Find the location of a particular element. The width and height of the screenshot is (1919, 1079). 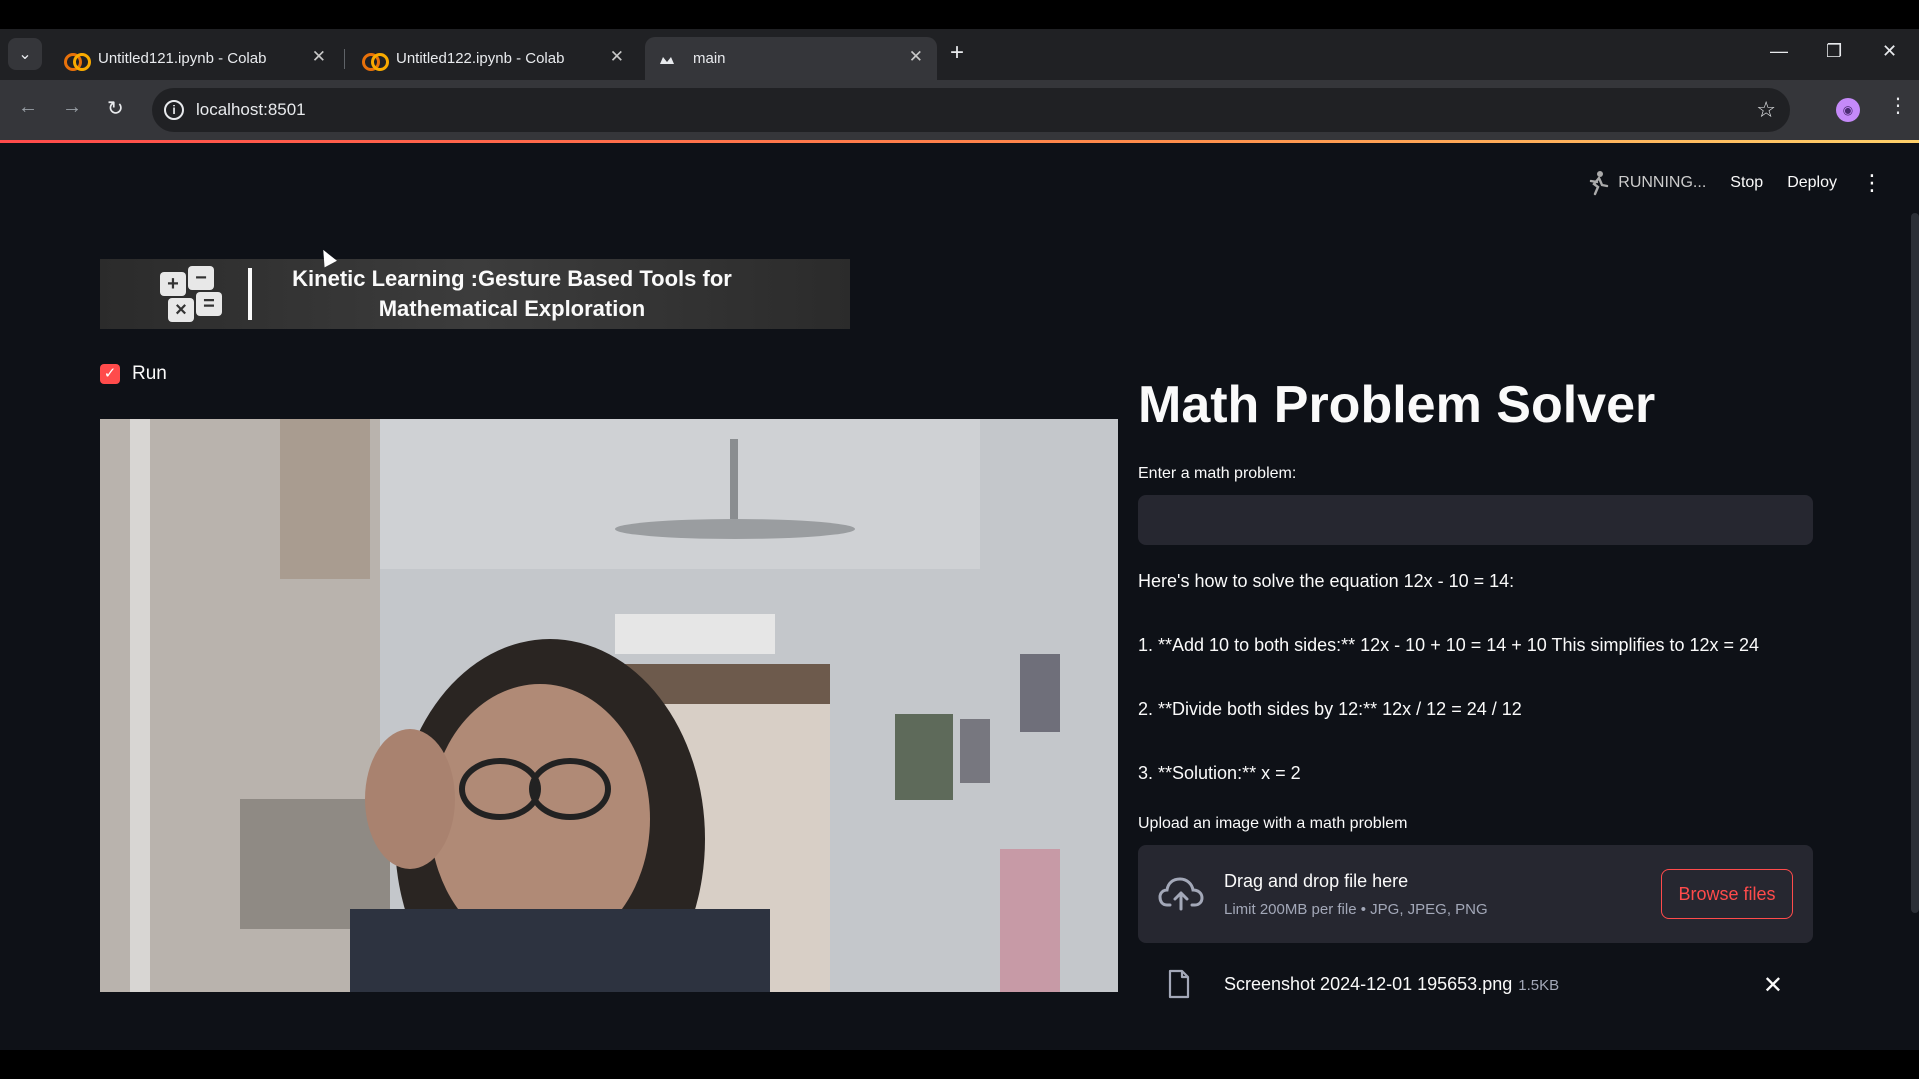

tab-main: main ✕ is located at coordinates (791, 58).